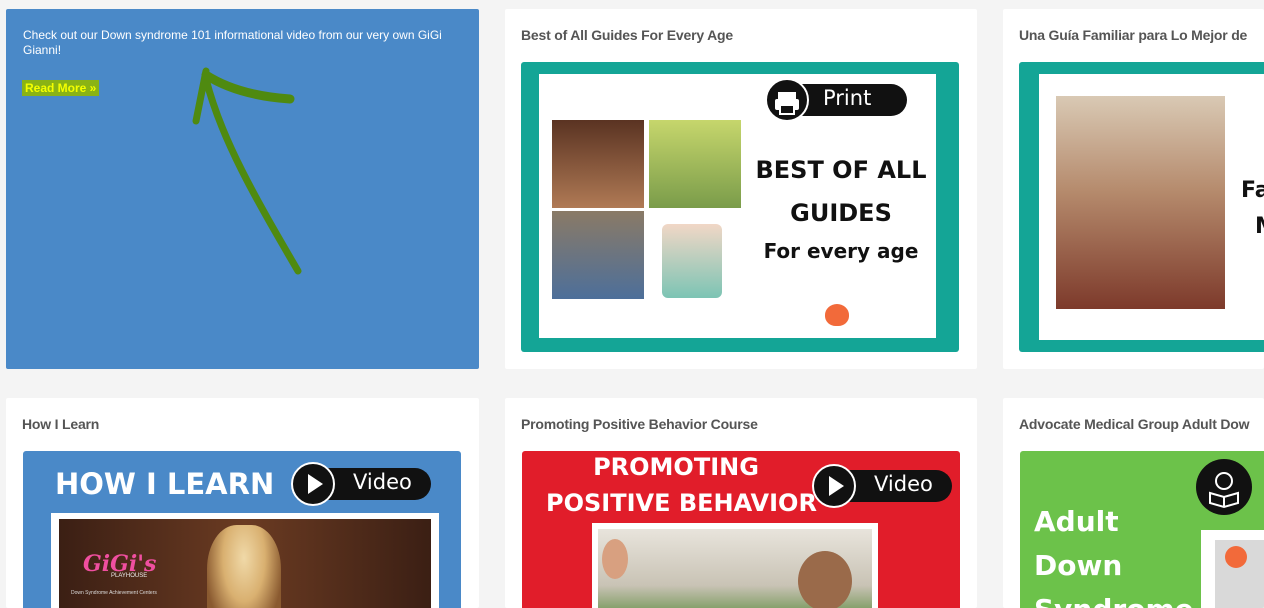 This screenshot has height=608, width=1264. Describe the element at coordinates (841, 251) in the screenshot. I see `thumb-line3: For every age` at that location.